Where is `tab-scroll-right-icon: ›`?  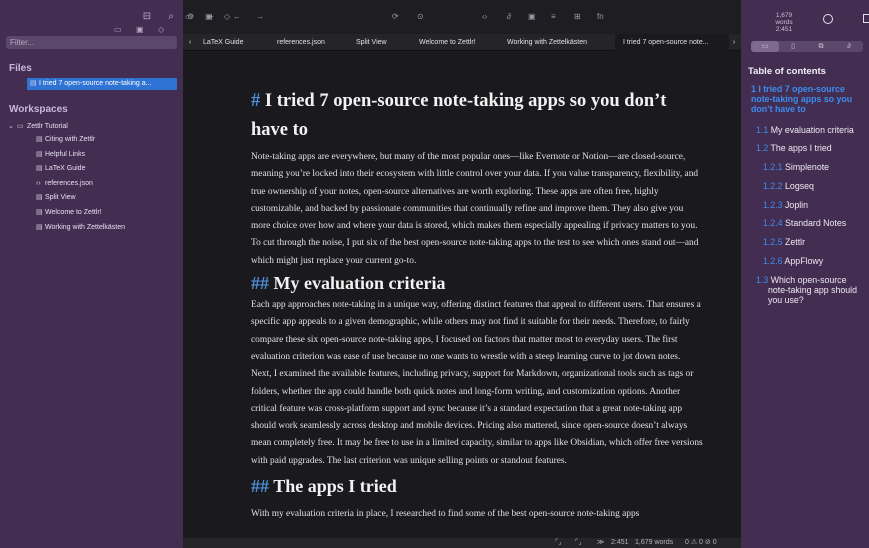 tab-scroll-right-icon: › is located at coordinates (734, 42).